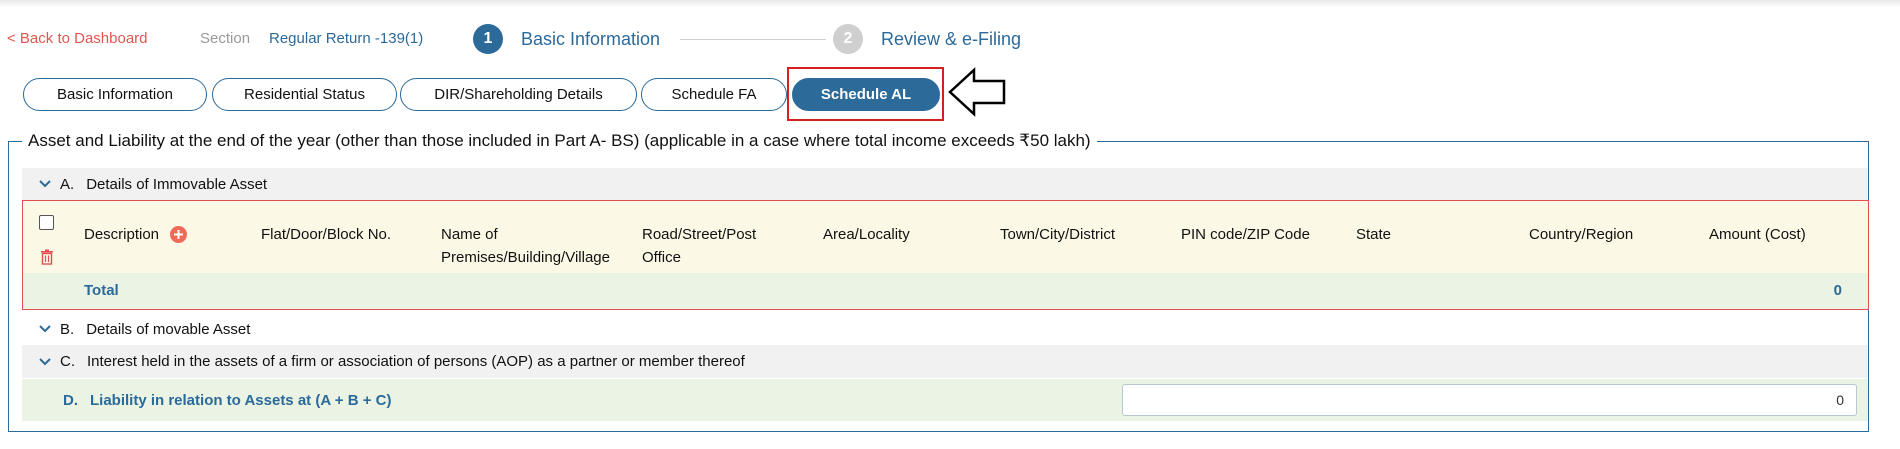 Image resolution: width=1900 pixels, height=449 pixels. I want to click on step-number: 2, so click(848, 39).